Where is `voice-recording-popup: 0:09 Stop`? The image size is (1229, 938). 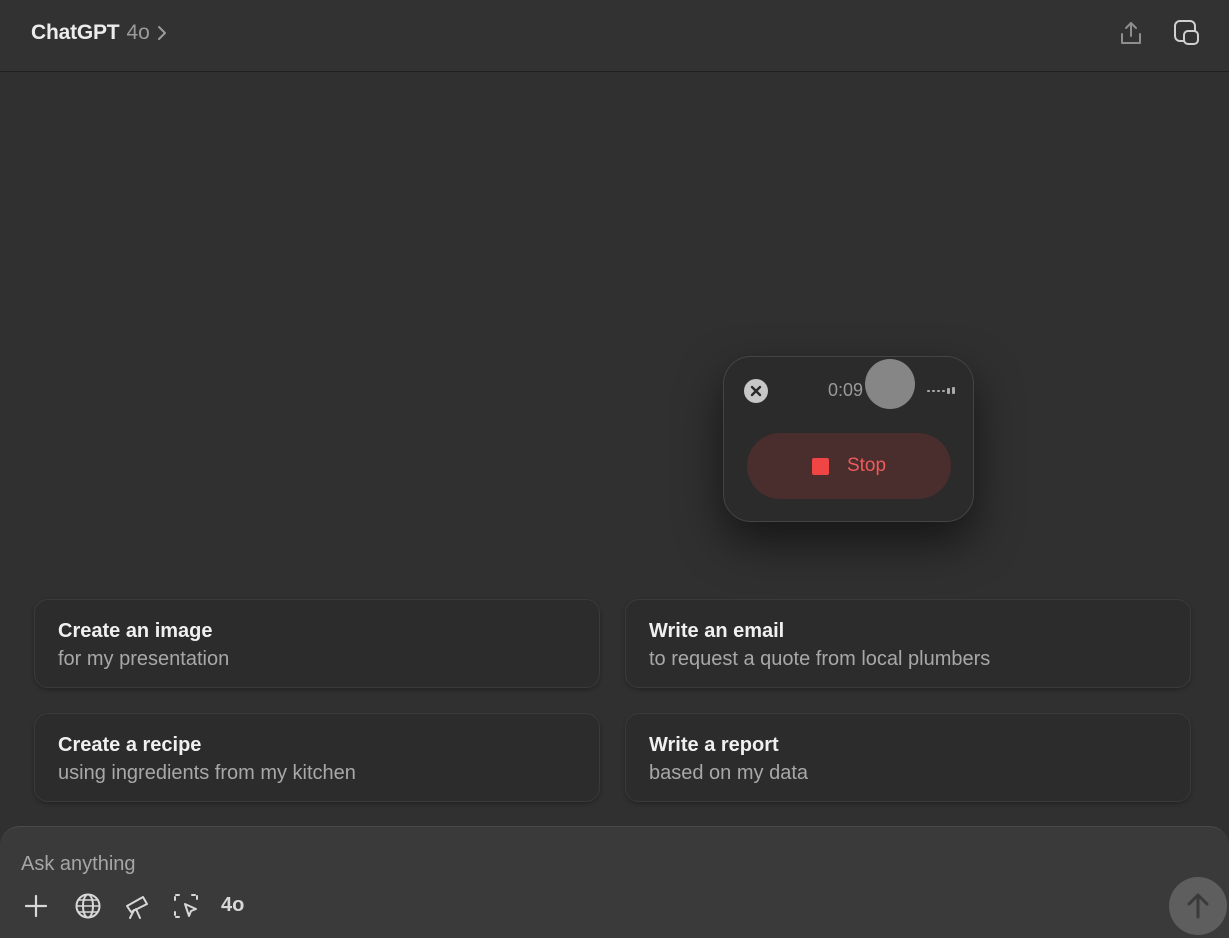
voice-recording-popup: 0:09 Stop is located at coordinates (848, 439).